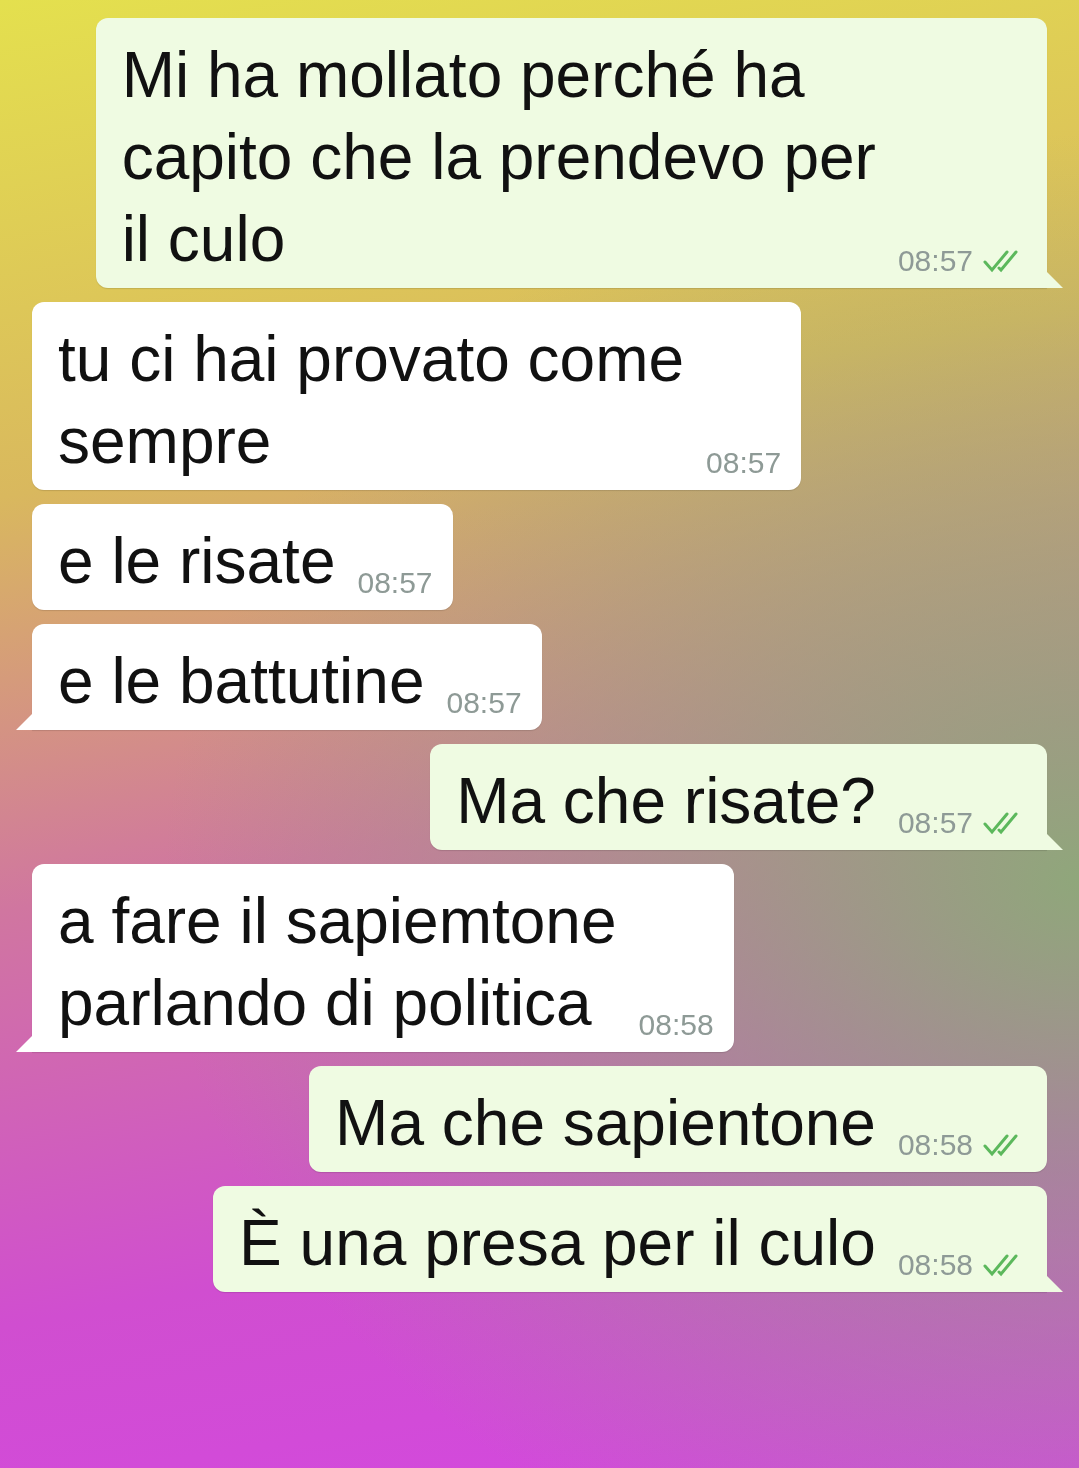  Describe the element at coordinates (371, 400) in the screenshot. I see `message-text: tu ci hai provato come sempre` at that location.